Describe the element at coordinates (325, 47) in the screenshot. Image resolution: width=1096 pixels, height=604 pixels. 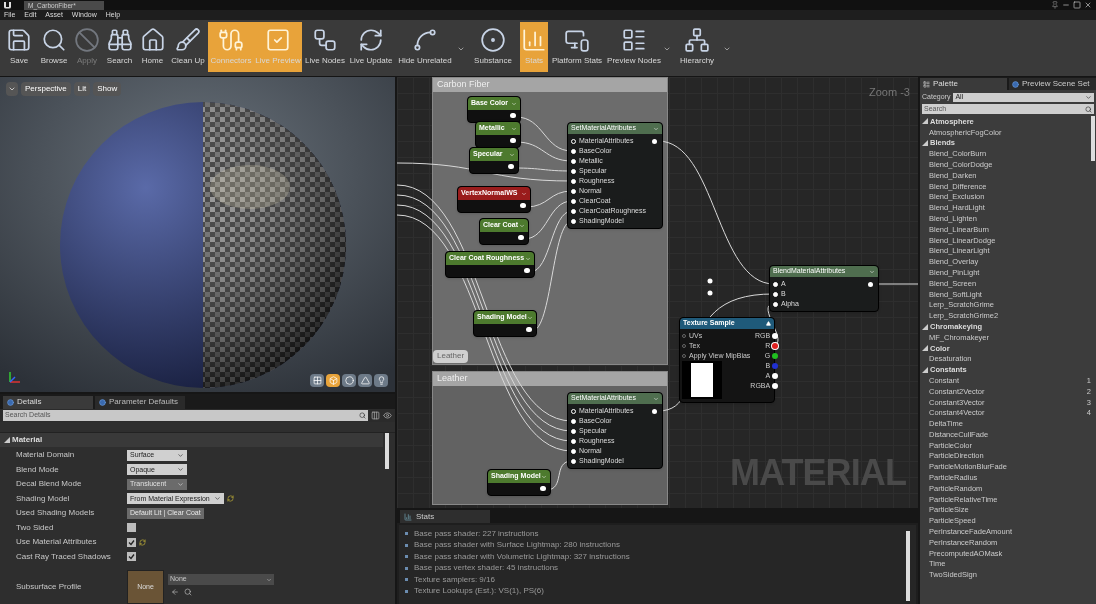
I see `toolbar-button: Live Nodes` at that location.